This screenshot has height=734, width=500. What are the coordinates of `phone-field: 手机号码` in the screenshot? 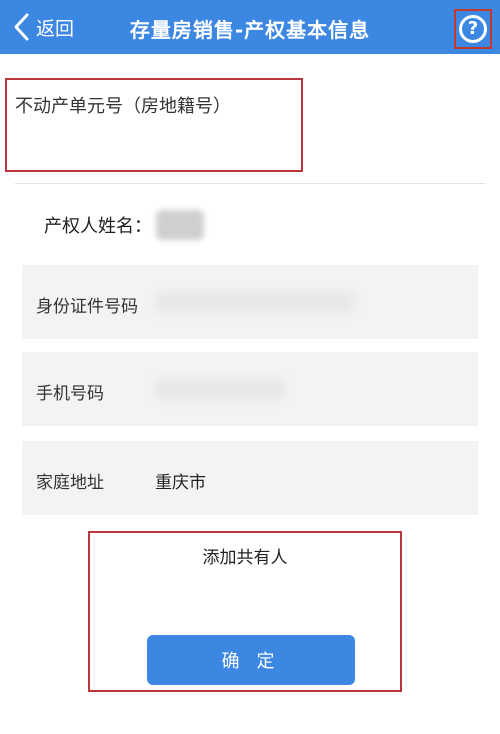 It's located at (250, 389).